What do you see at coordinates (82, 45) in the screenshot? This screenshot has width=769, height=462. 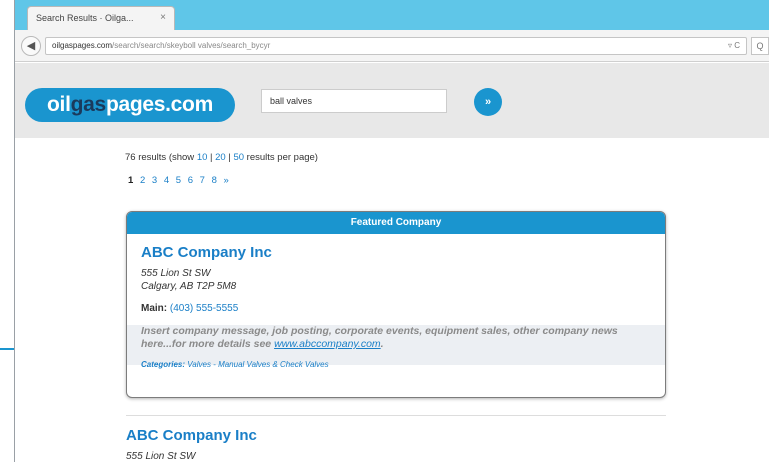 I see `url-host: oilgaspages.com` at bounding box center [82, 45].